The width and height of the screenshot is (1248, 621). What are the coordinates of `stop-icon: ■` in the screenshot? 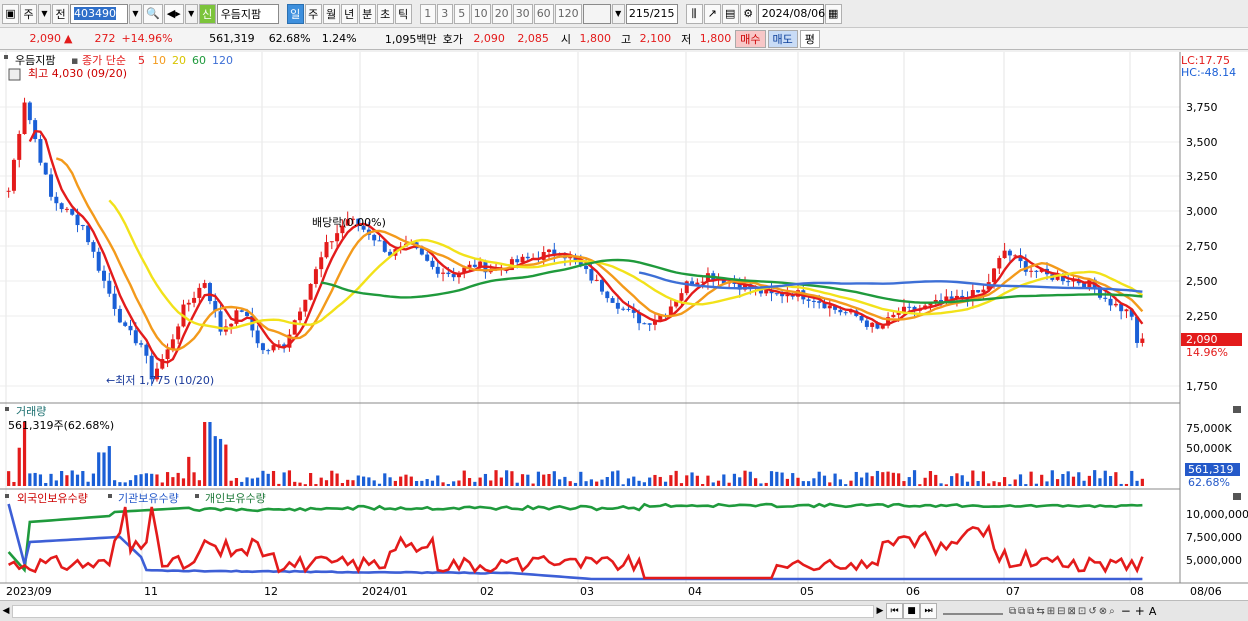 It's located at (911, 611).